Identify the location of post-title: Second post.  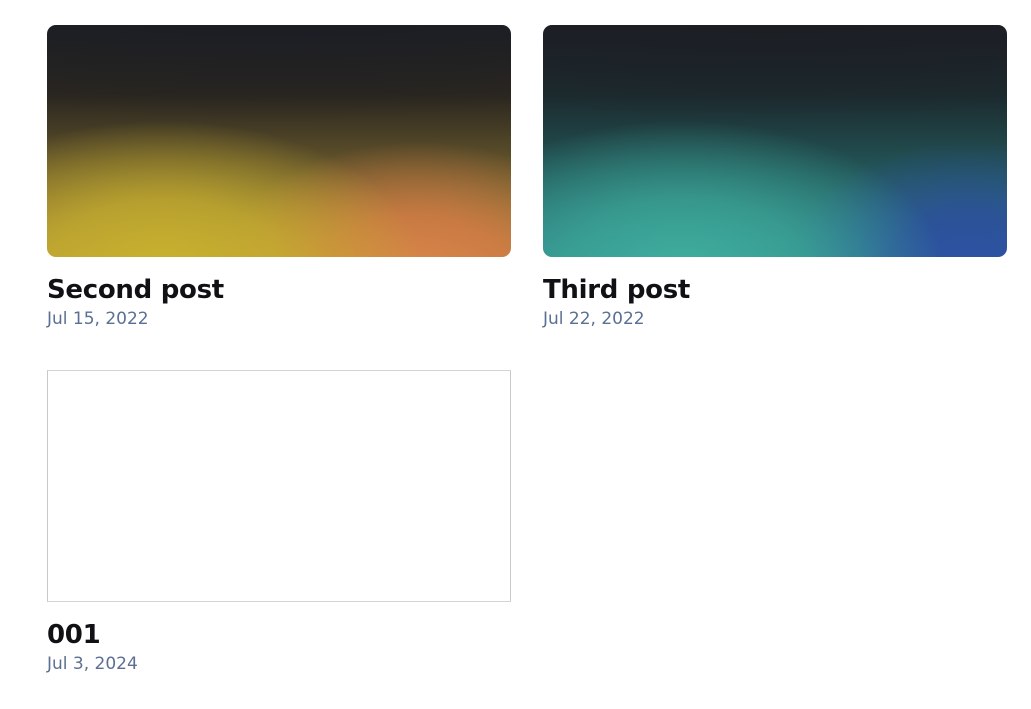
(279, 290).